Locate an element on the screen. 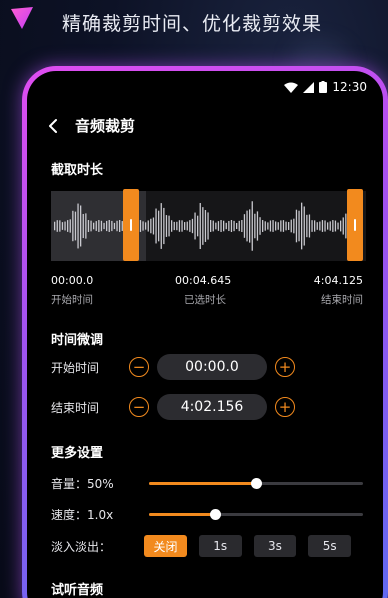 The height and width of the screenshot is (598, 388). status-time: 12:30 is located at coordinates (349, 87).